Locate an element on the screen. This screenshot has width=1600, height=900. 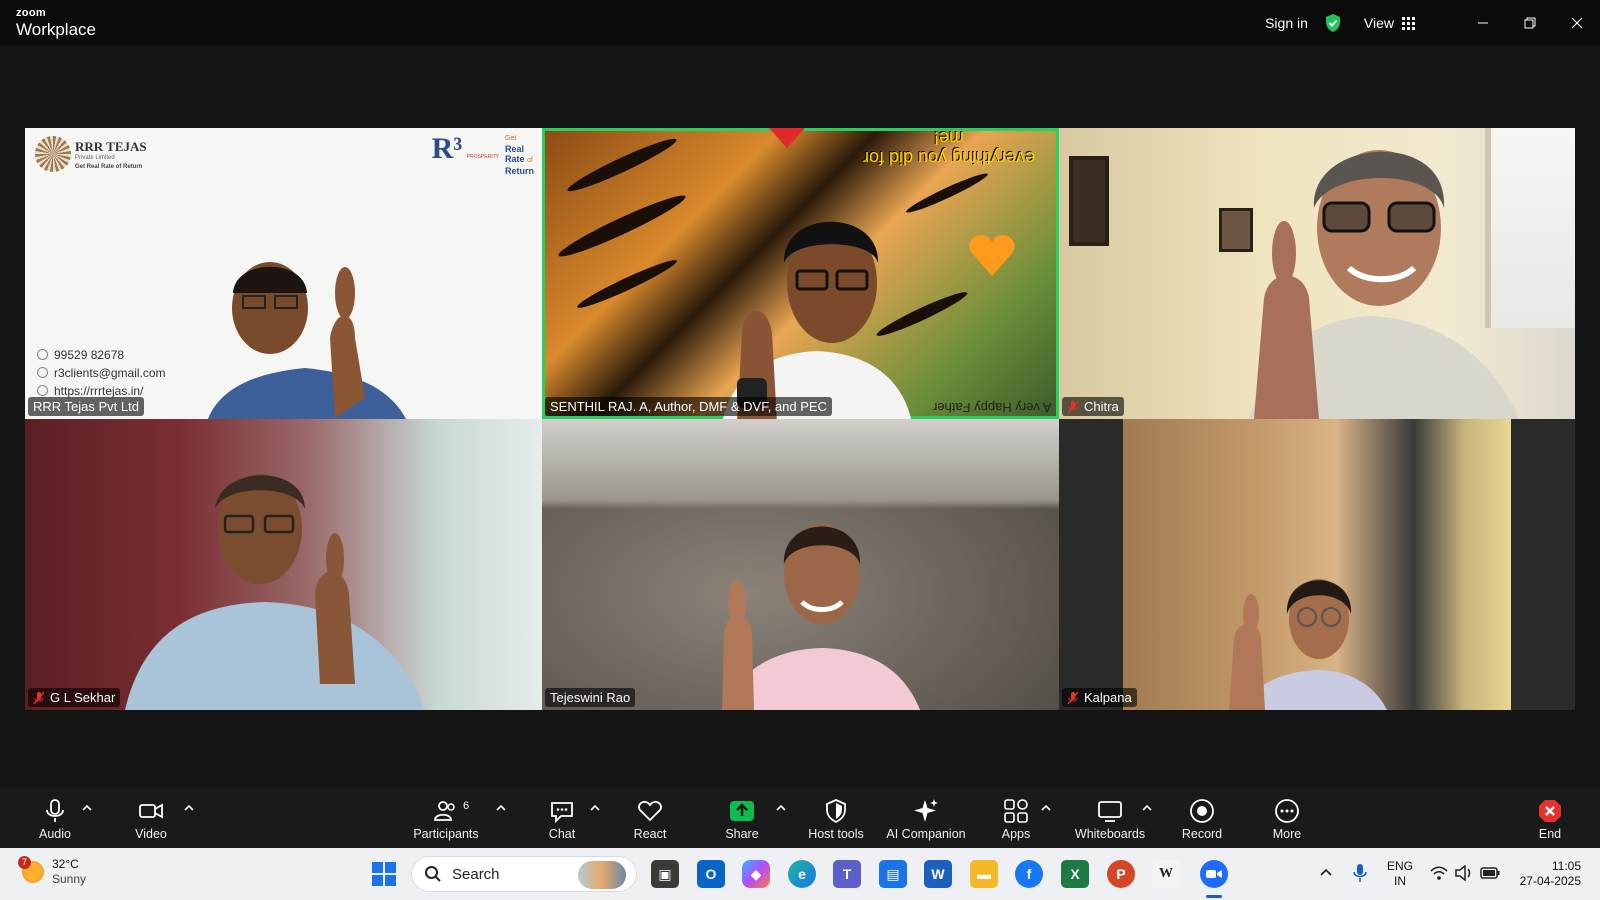
wikipedia-icon: W is located at coordinates (1166, 874).